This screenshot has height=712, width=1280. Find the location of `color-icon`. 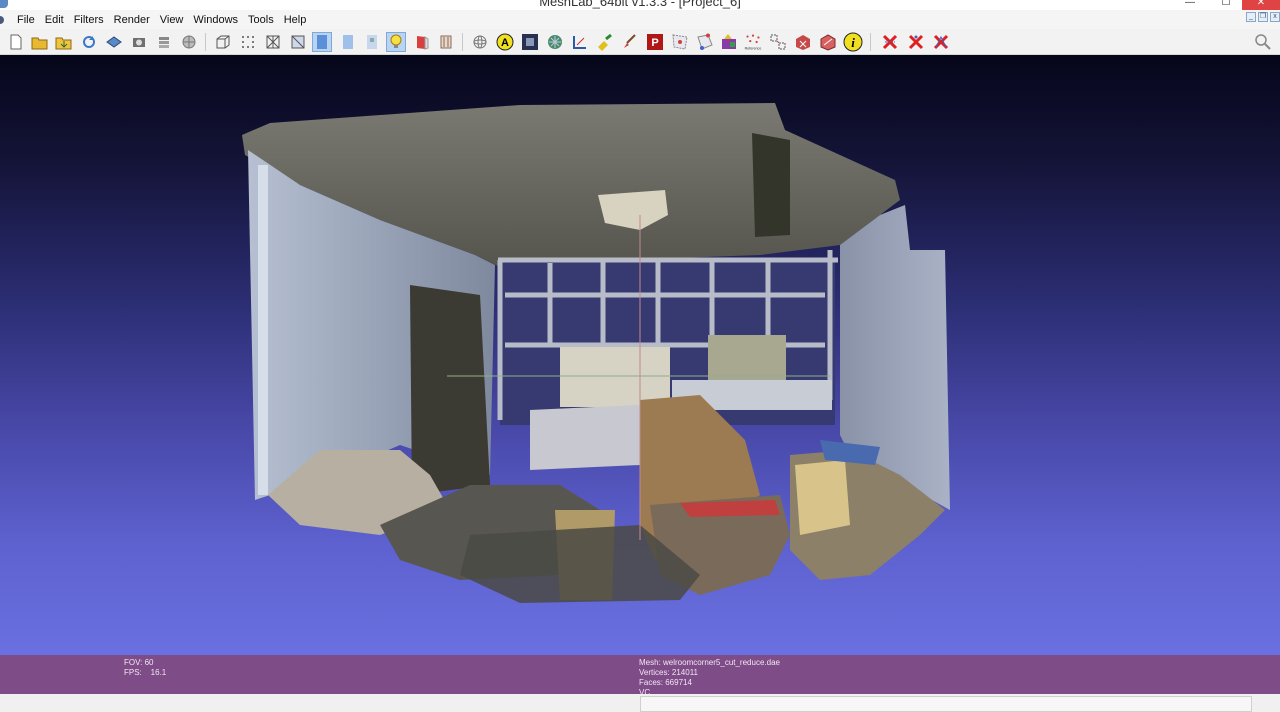

color-icon is located at coordinates (446, 42).